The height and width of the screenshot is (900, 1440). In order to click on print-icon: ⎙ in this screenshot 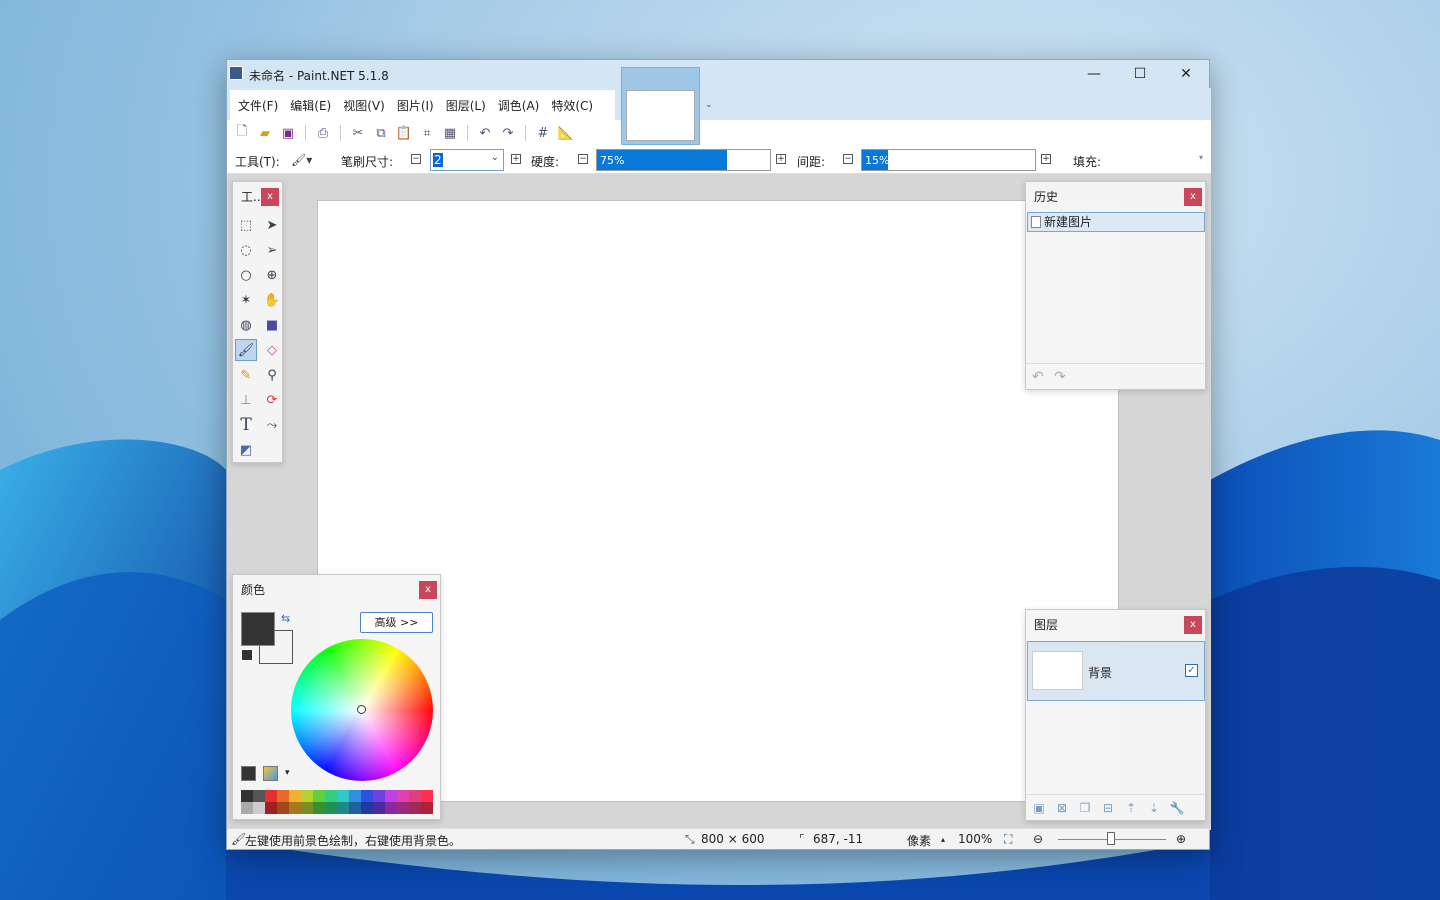, I will do `click(323, 133)`.